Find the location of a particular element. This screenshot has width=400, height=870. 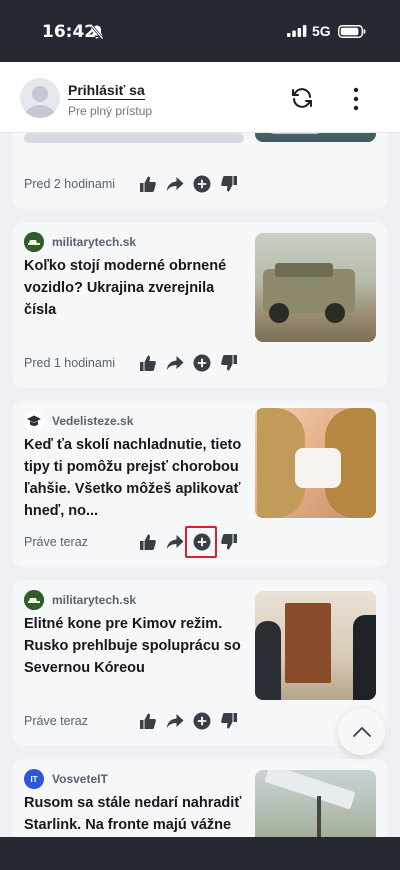

card-source: IT VosveteIT is located at coordinates (66, 779).